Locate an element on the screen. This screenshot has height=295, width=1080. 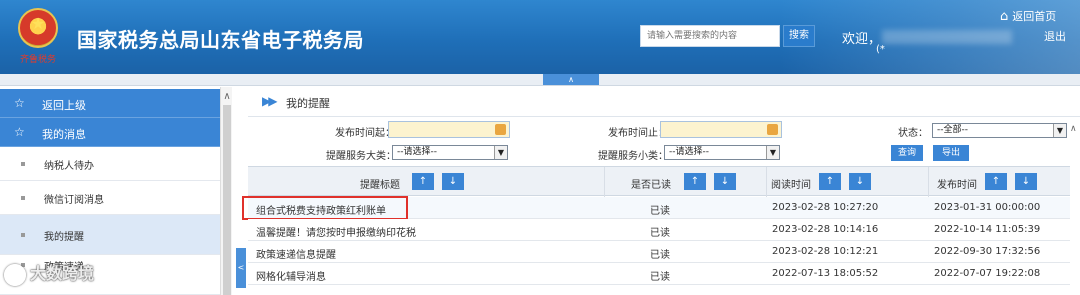
sidebar-item-label: 返回上级 is located at coordinates (64, 105).